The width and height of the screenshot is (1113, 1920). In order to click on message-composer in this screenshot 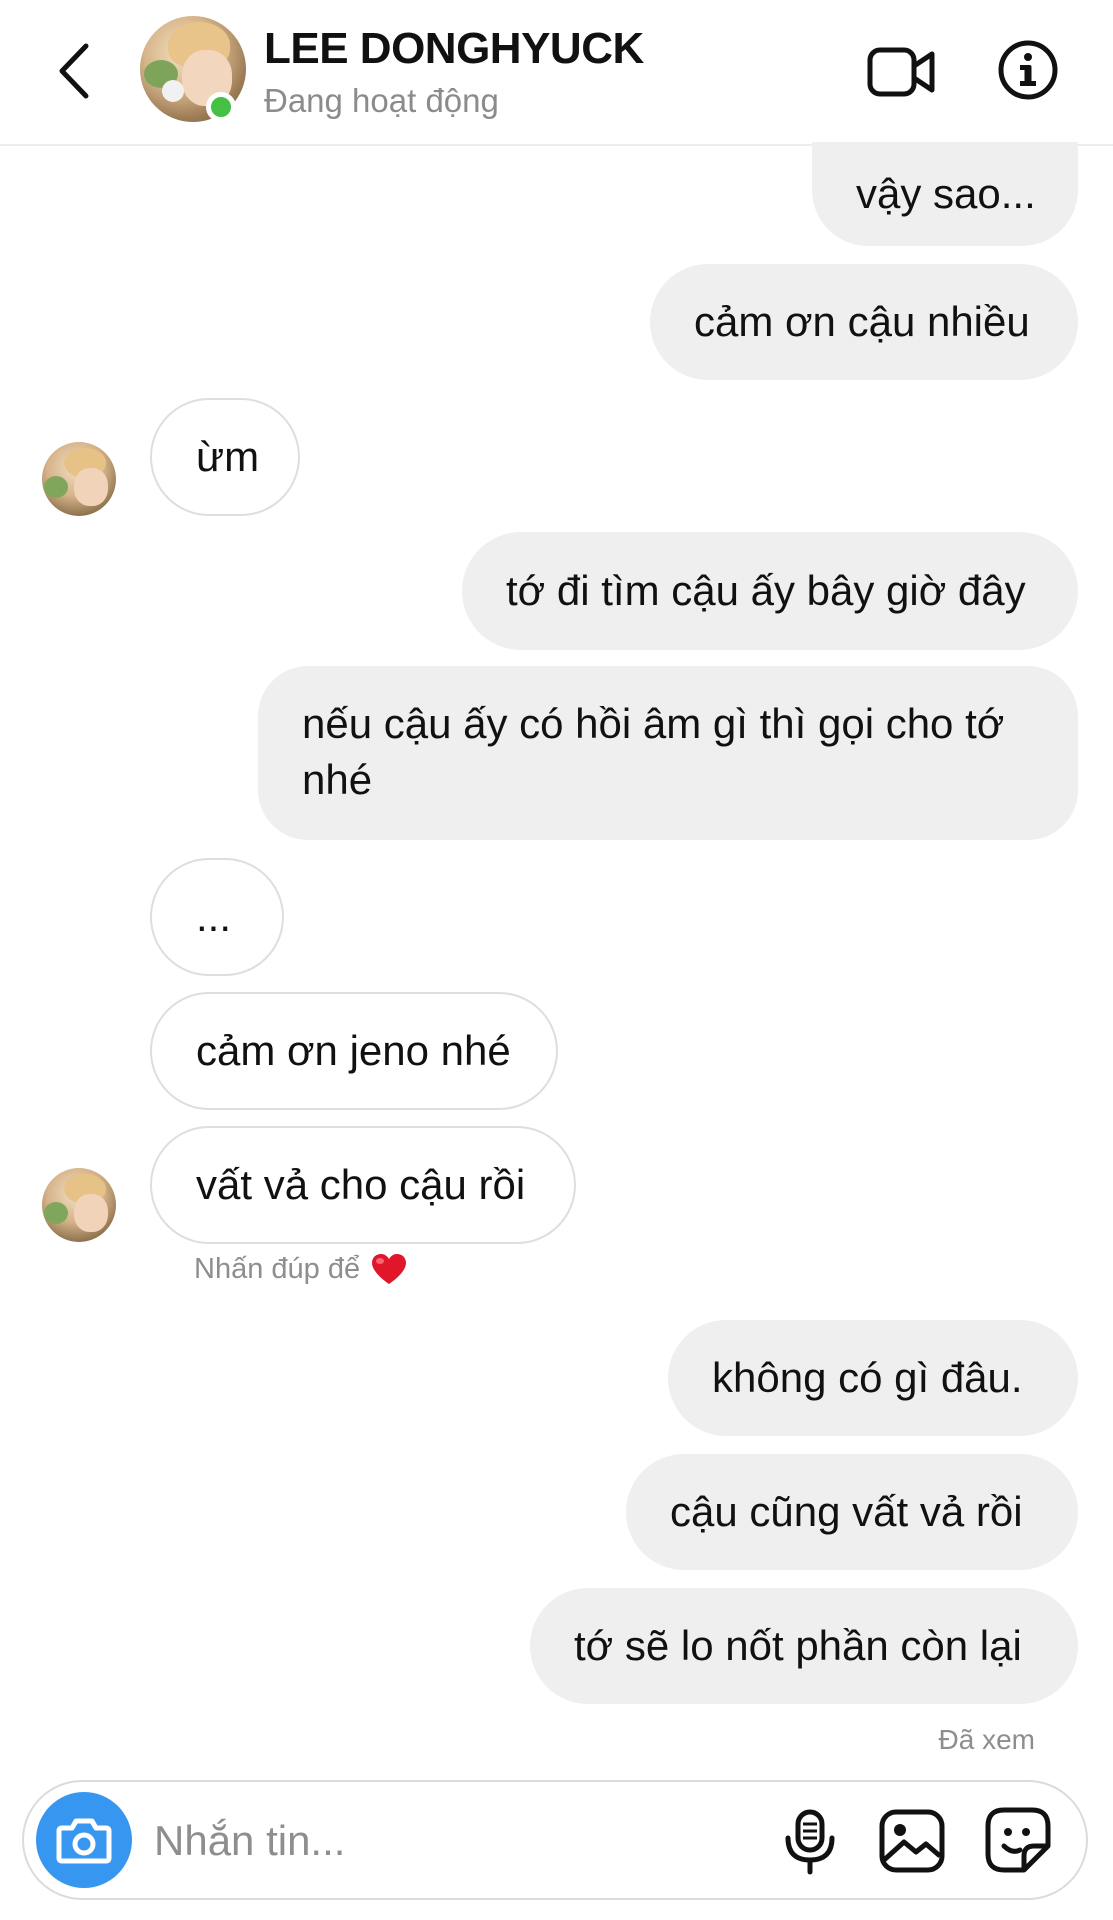, I will do `click(555, 1840)`.